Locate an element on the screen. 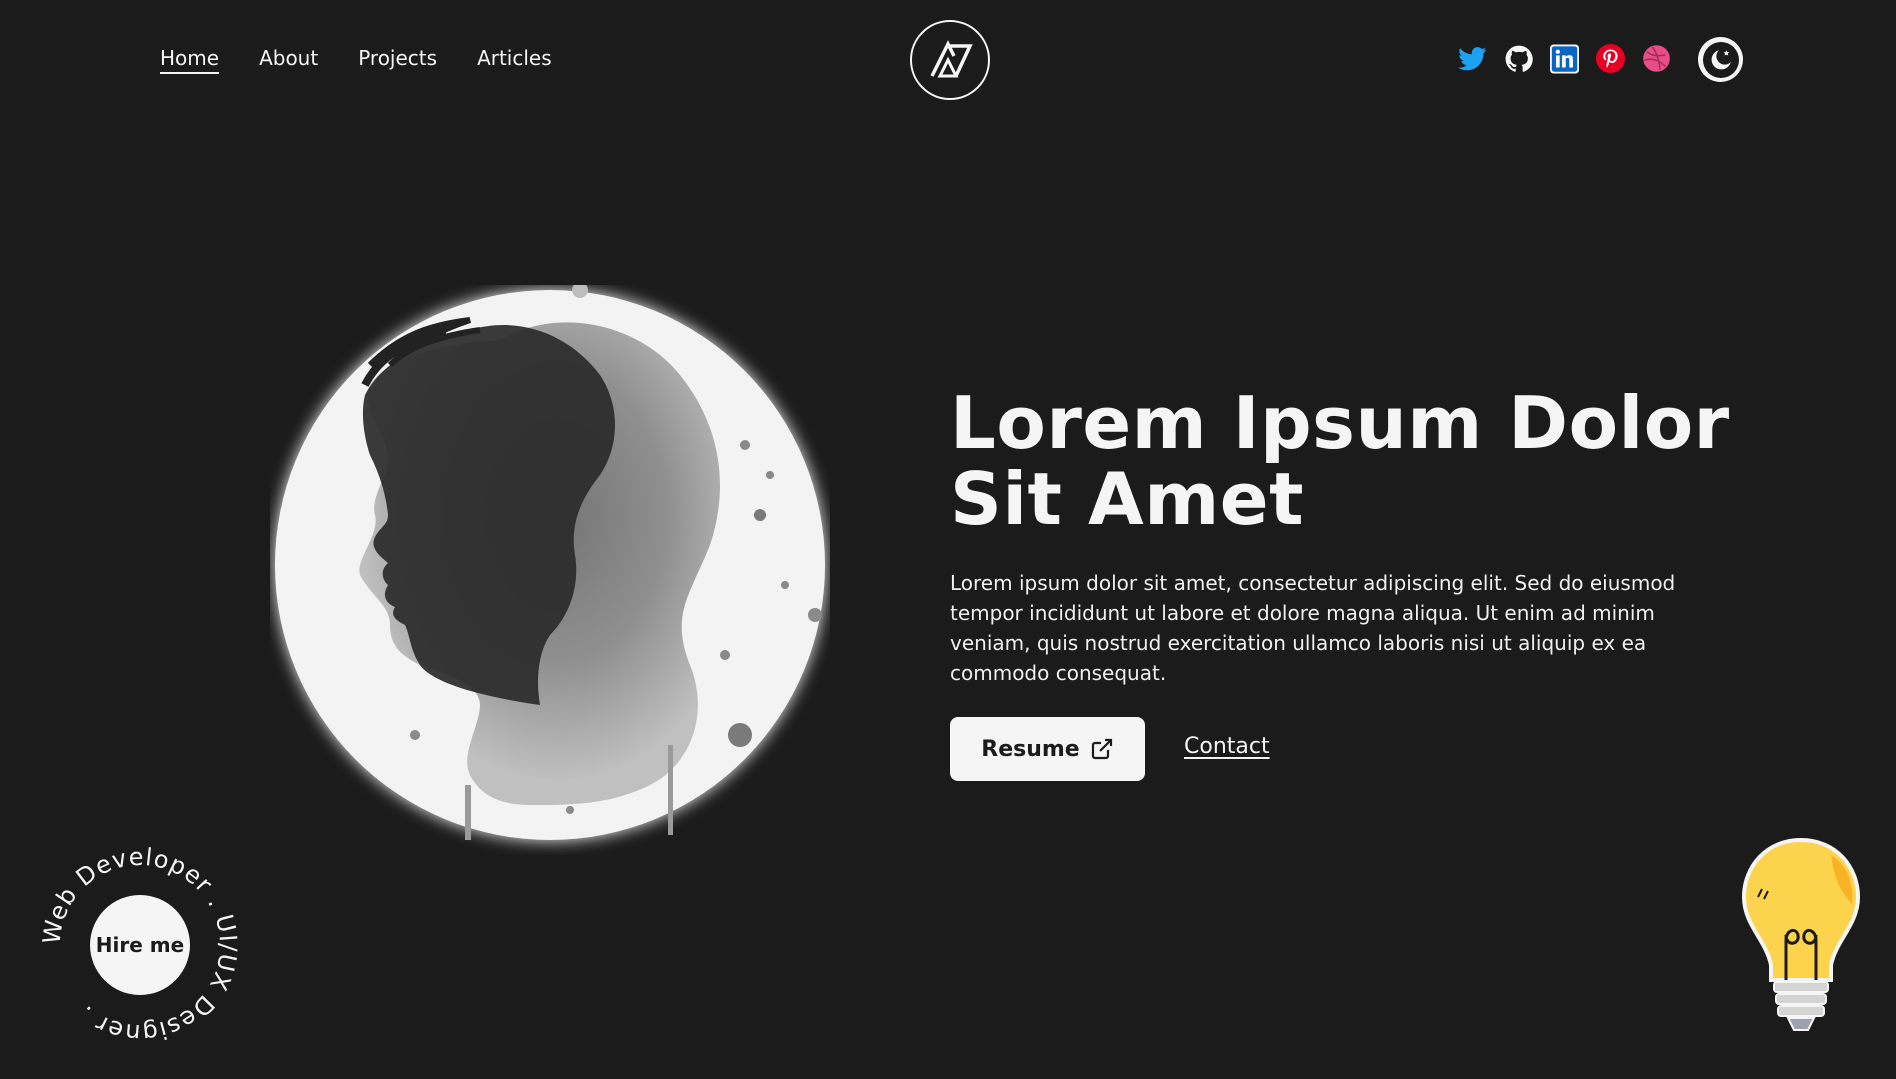  resume-button: Resume is located at coordinates (1047, 749).